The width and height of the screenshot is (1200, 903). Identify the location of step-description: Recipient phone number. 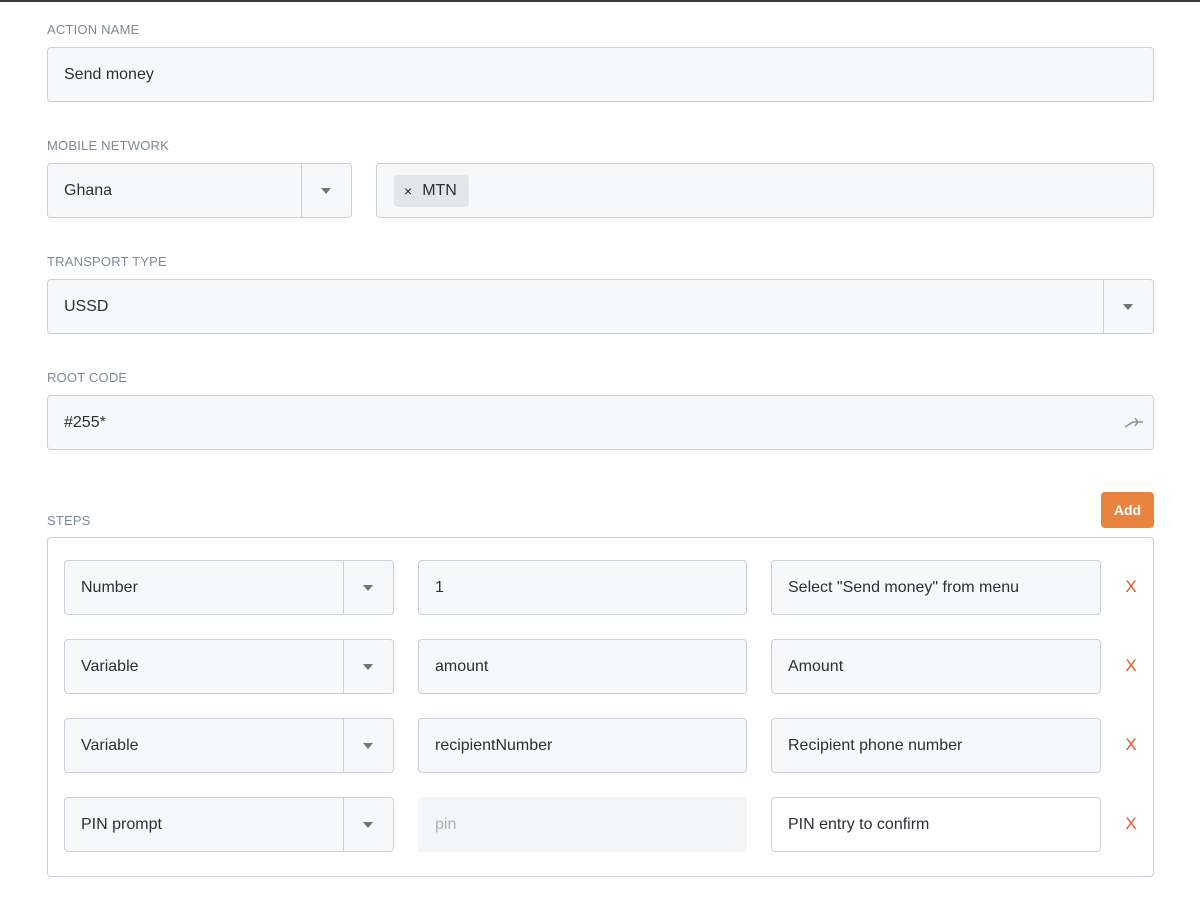
(875, 745).